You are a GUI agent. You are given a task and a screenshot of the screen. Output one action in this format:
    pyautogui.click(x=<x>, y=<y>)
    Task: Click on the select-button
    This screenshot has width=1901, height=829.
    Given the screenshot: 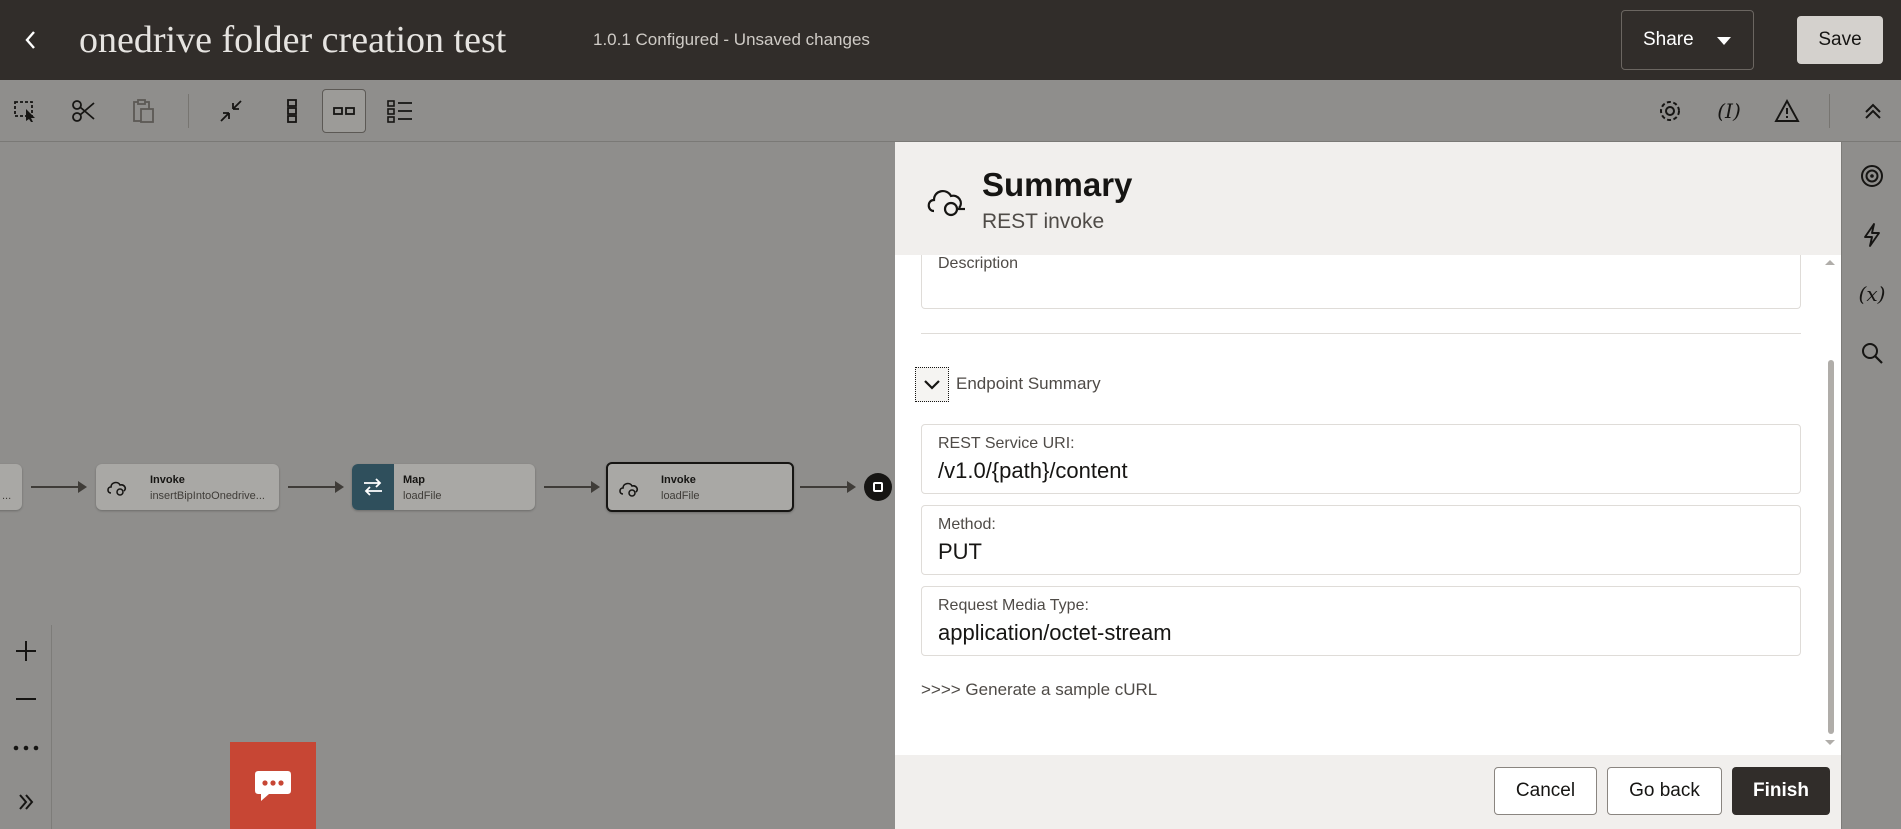 What is the action you would take?
    pyautogui.click(x=26, y=111)
    